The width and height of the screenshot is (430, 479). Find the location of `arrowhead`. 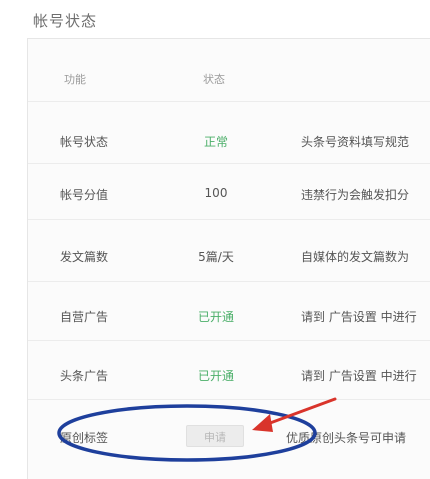

arrowhead is located at coordinates (262, 423).